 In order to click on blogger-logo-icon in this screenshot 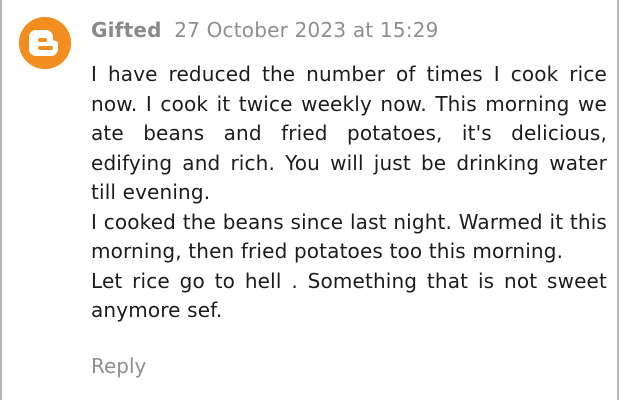, I will do `click(45, 43)`.